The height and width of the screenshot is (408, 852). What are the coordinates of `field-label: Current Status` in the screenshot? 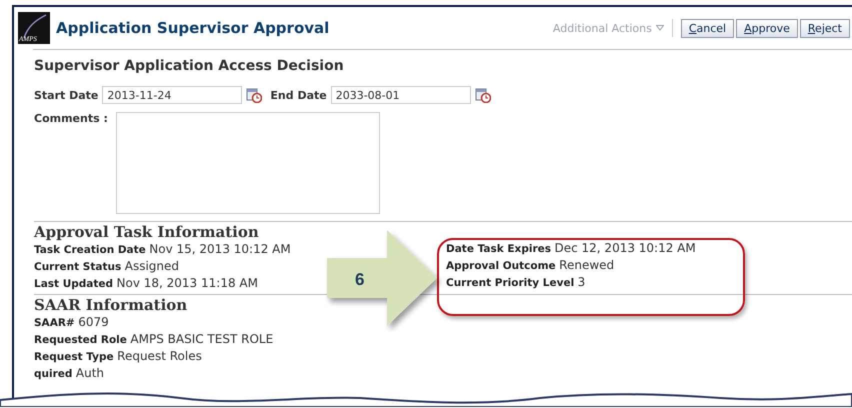 It's located at (78, 267).